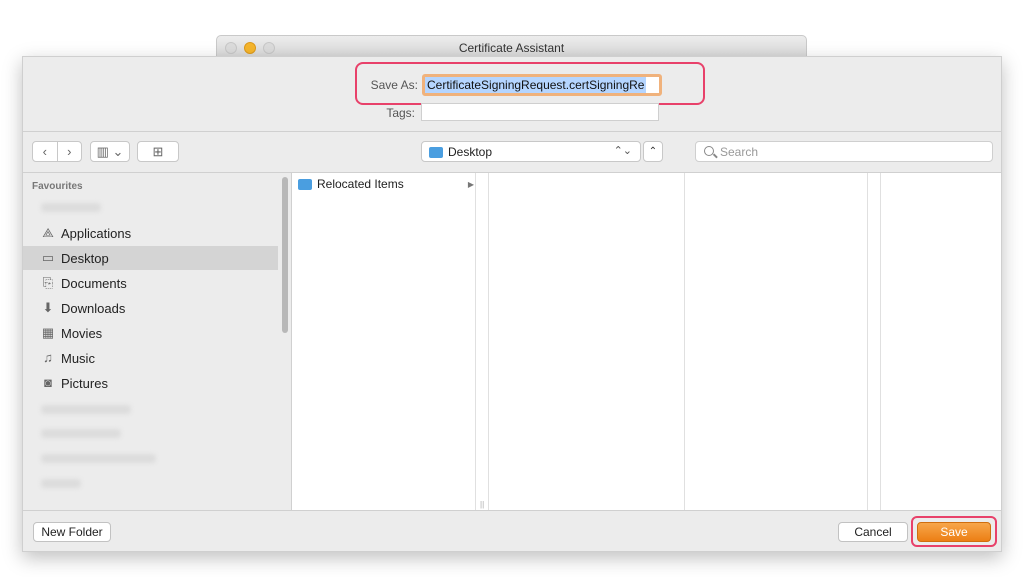 The height and width of the screenshot is (577, 1024). What do you see at coordinates (739, 152) in the screenshot?
I see `search-placeholder: Search` at bounding box center [739, 152].